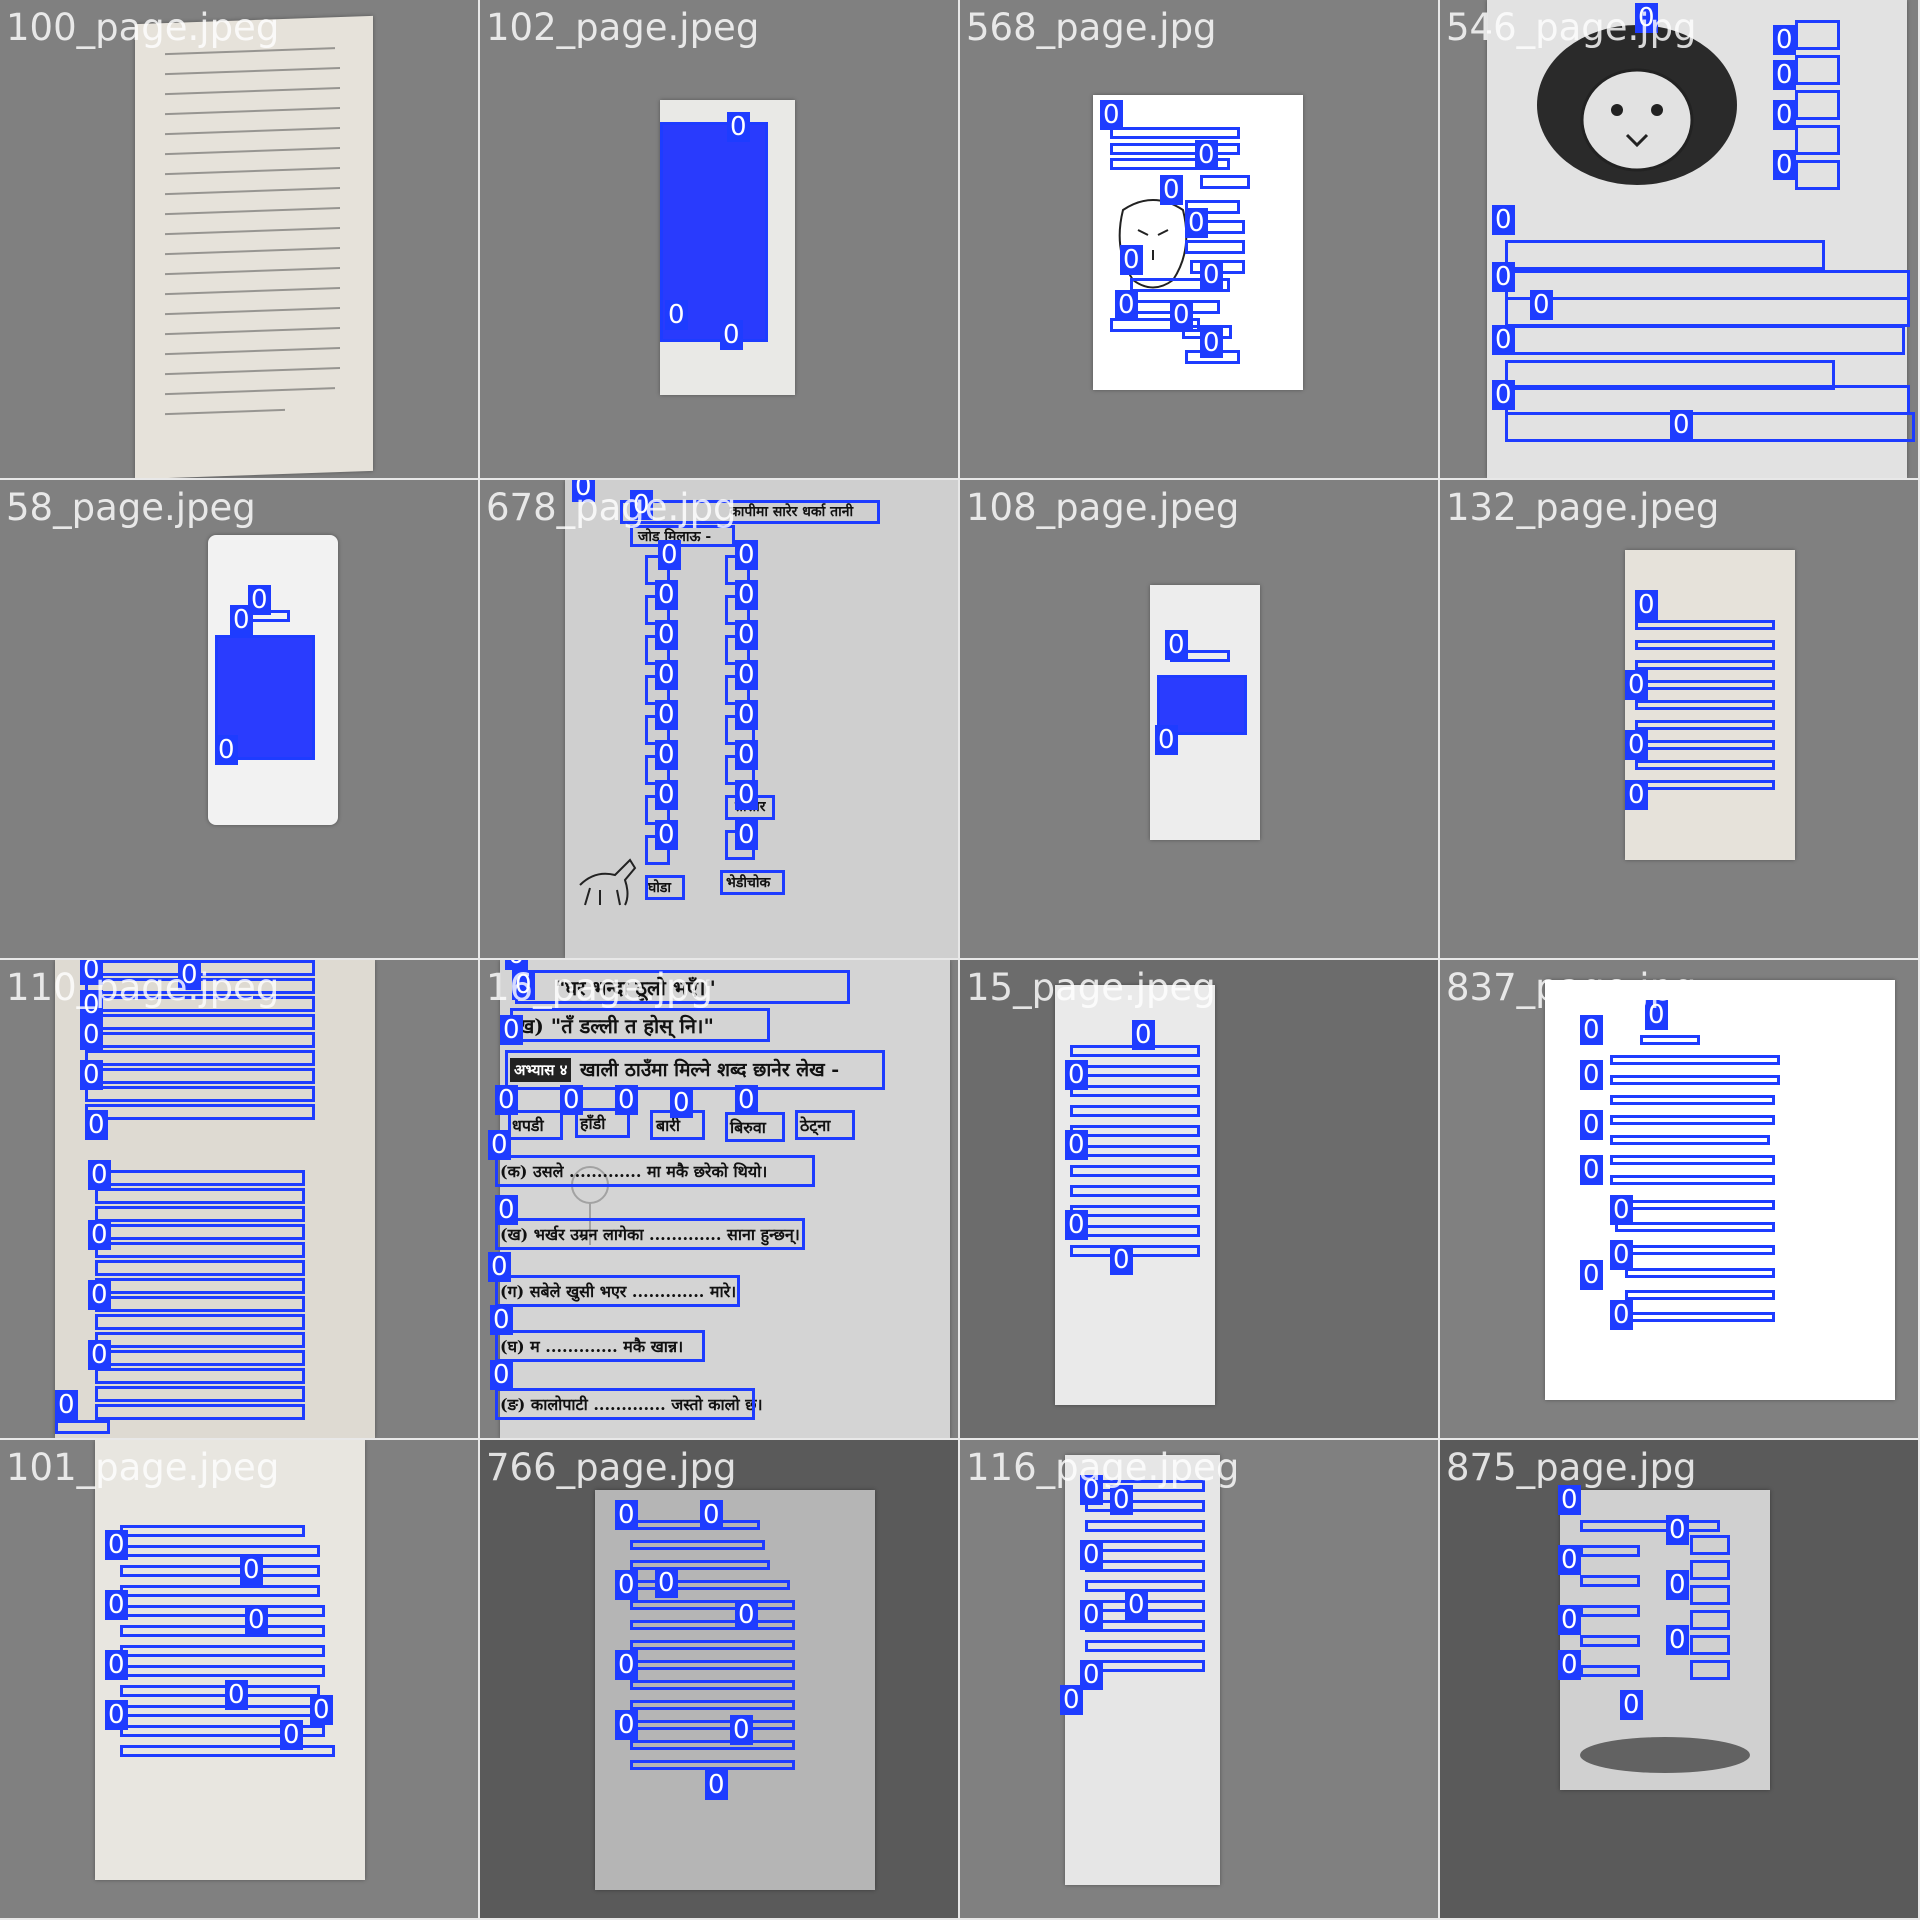 The width and height of the screenshot is (1920, 1920). What do you see at coordinates (623, 27) in the screenshot?
I see `tile-filename: 102_page.jpeg` at bounding box center [623, 27].